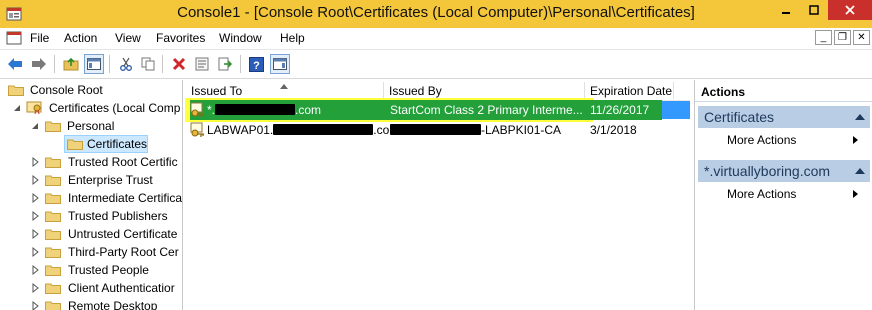  What do you see at coordinates (80, 38) in the screenshot?
I see `menu-action: Action` at bounding box center [80, 38].